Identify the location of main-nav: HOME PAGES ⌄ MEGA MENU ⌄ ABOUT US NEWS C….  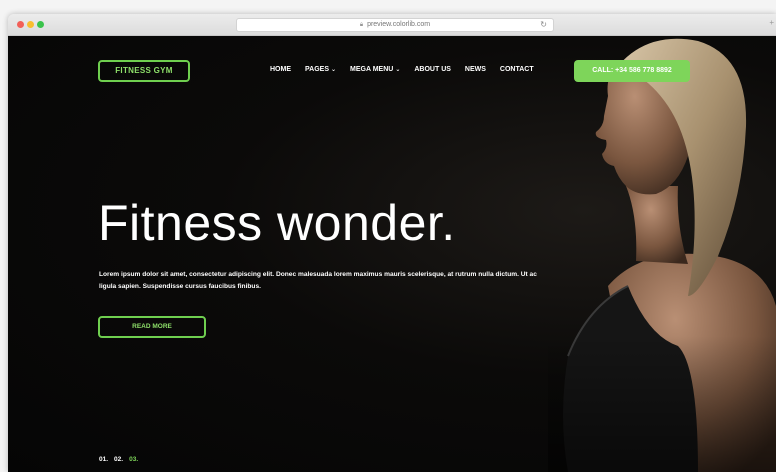
(409, 69).